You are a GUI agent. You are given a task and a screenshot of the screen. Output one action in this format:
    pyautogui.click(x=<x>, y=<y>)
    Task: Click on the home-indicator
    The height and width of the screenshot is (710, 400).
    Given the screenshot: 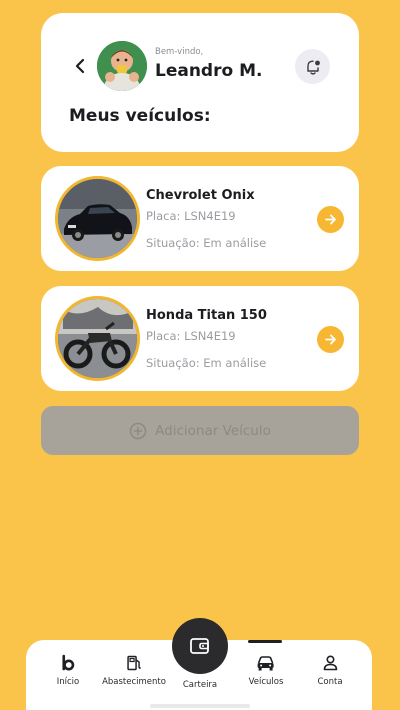 What is the action you would take?
    pyautogui.click(x=200, y=706)
    